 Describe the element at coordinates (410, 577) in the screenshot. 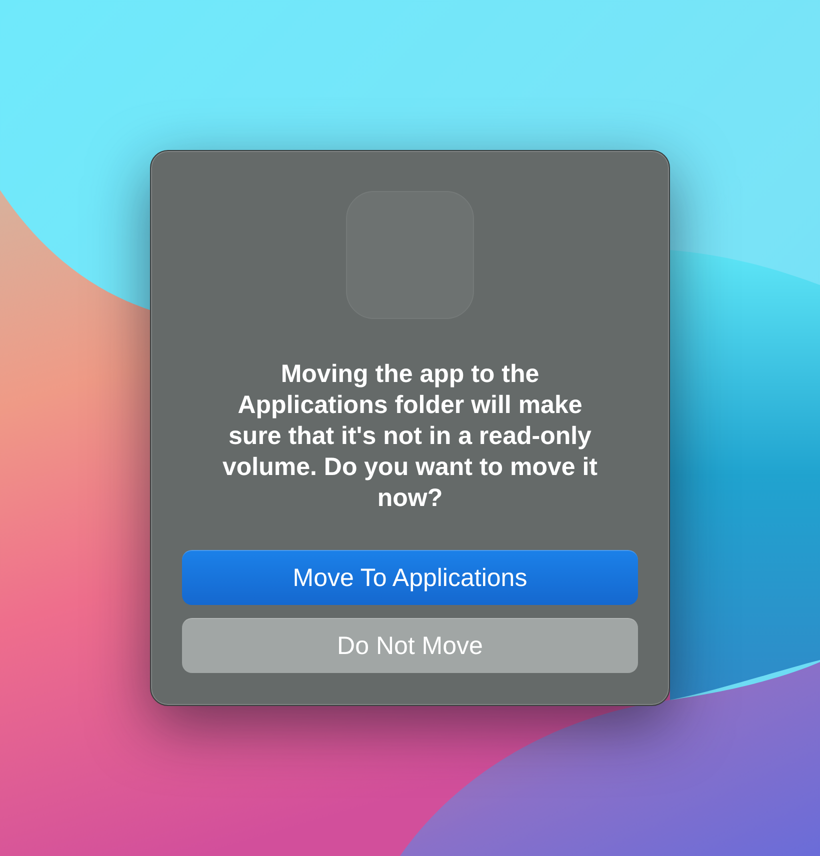

I see `move-button: Move To Applications` at that location.